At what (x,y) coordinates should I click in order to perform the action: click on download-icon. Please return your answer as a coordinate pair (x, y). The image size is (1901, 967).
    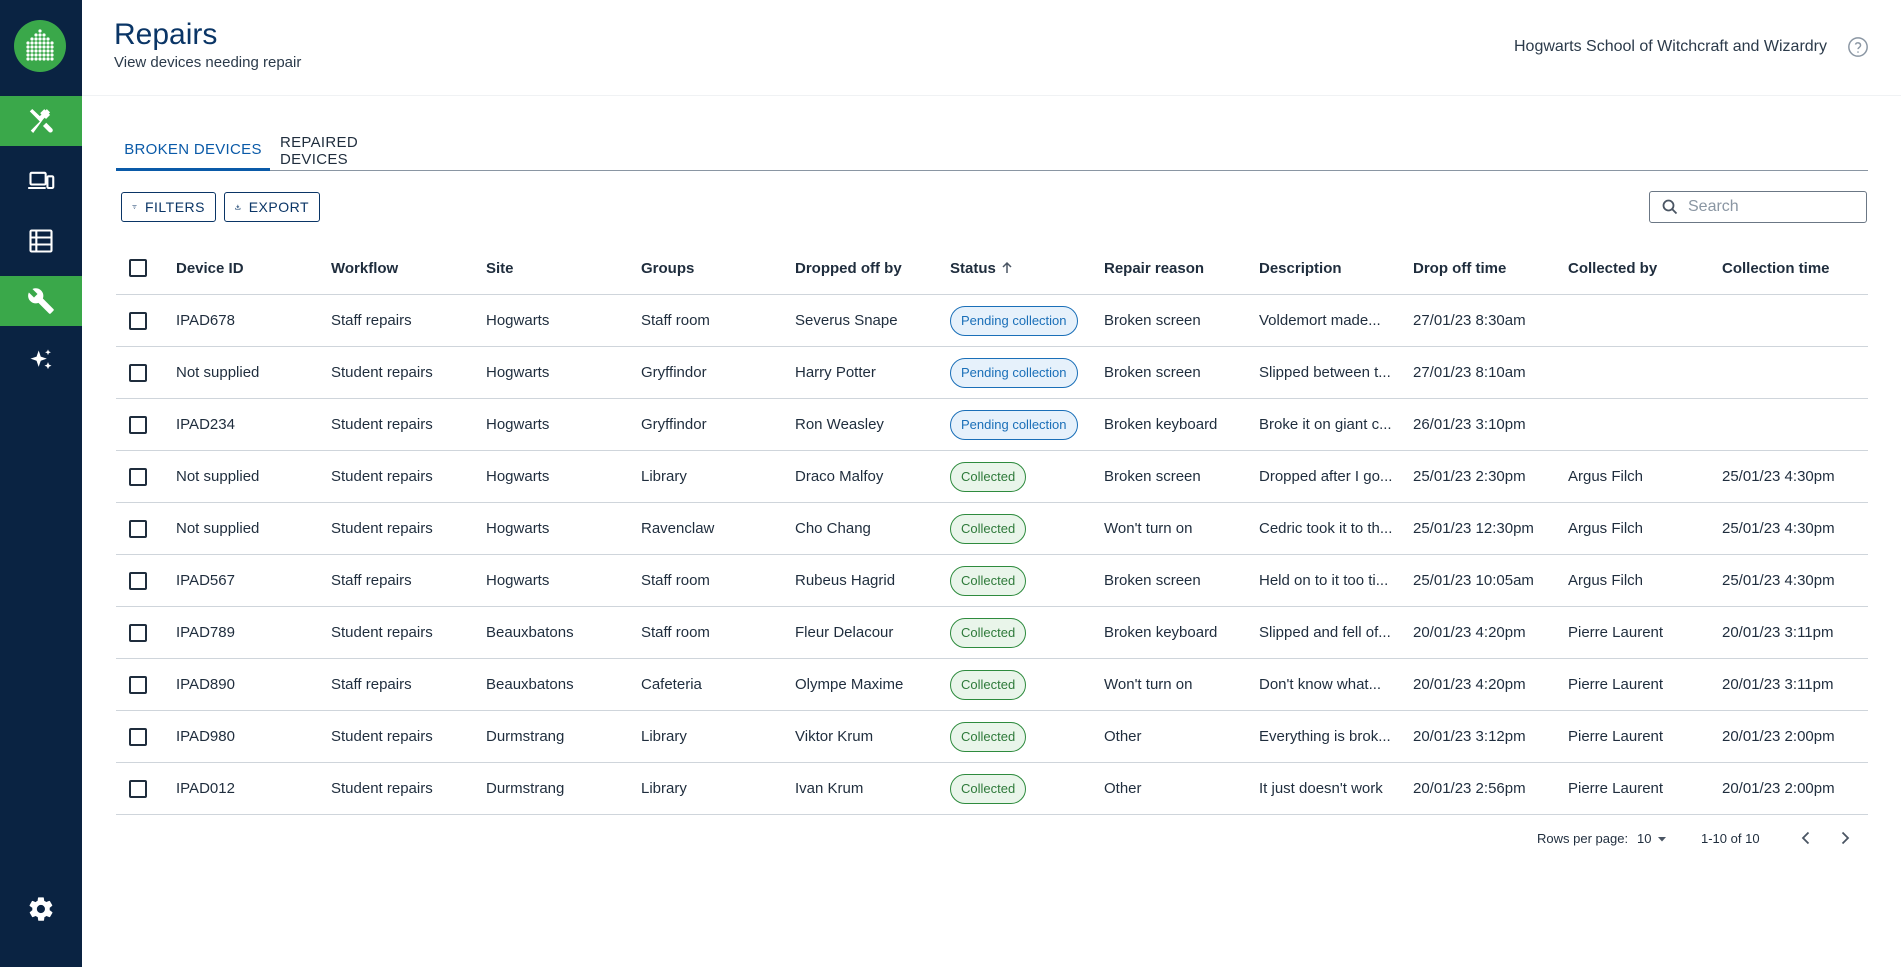
    Looking at the image, I should click on (238, 207).